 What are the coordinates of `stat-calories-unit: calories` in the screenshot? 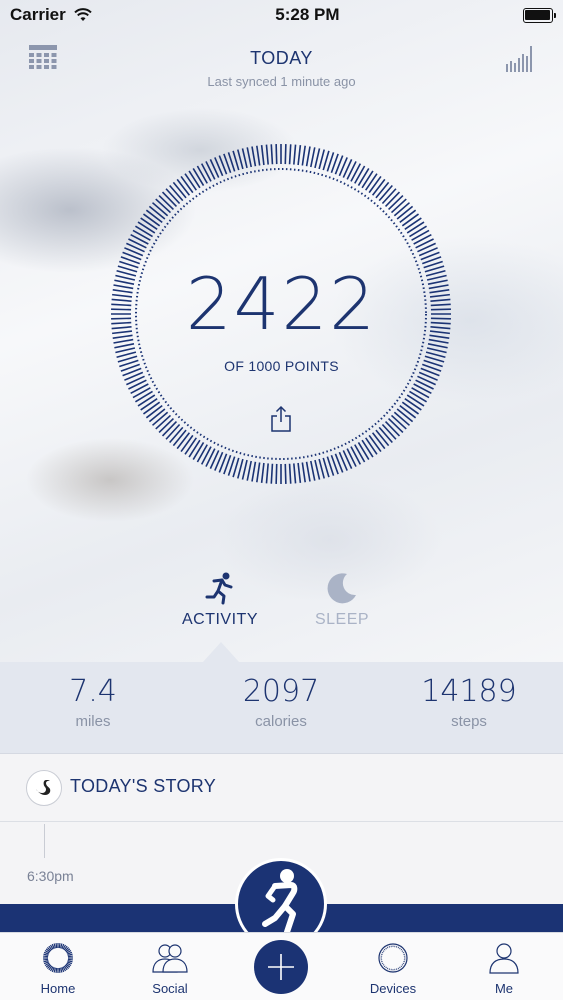 It's located at (281, 721).